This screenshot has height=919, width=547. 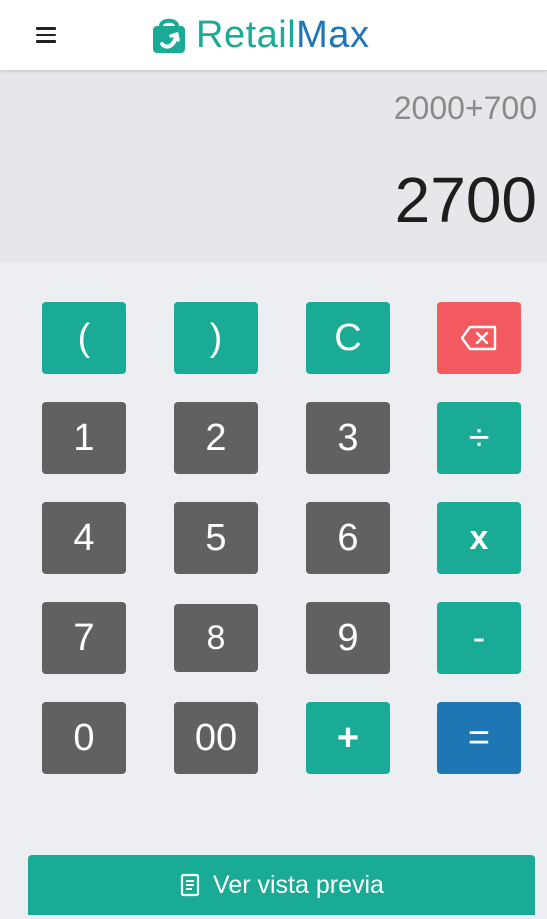 I want to click on receipt-icon, so click(x=190, y=885).